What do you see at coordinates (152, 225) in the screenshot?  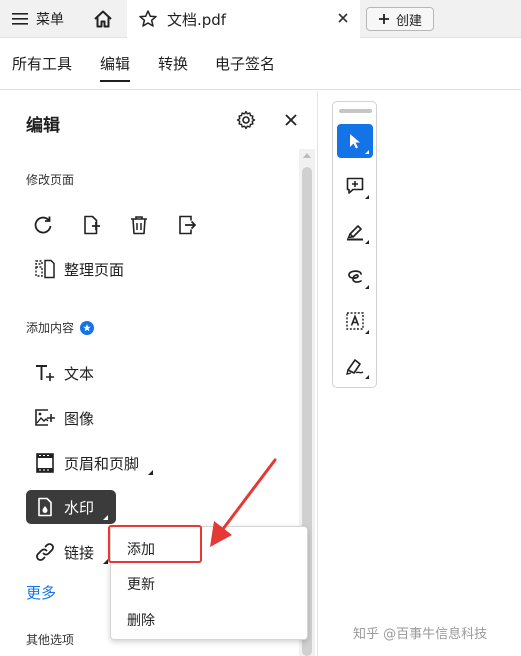 I see `delete-page-button` at bounding box center [152, 225].